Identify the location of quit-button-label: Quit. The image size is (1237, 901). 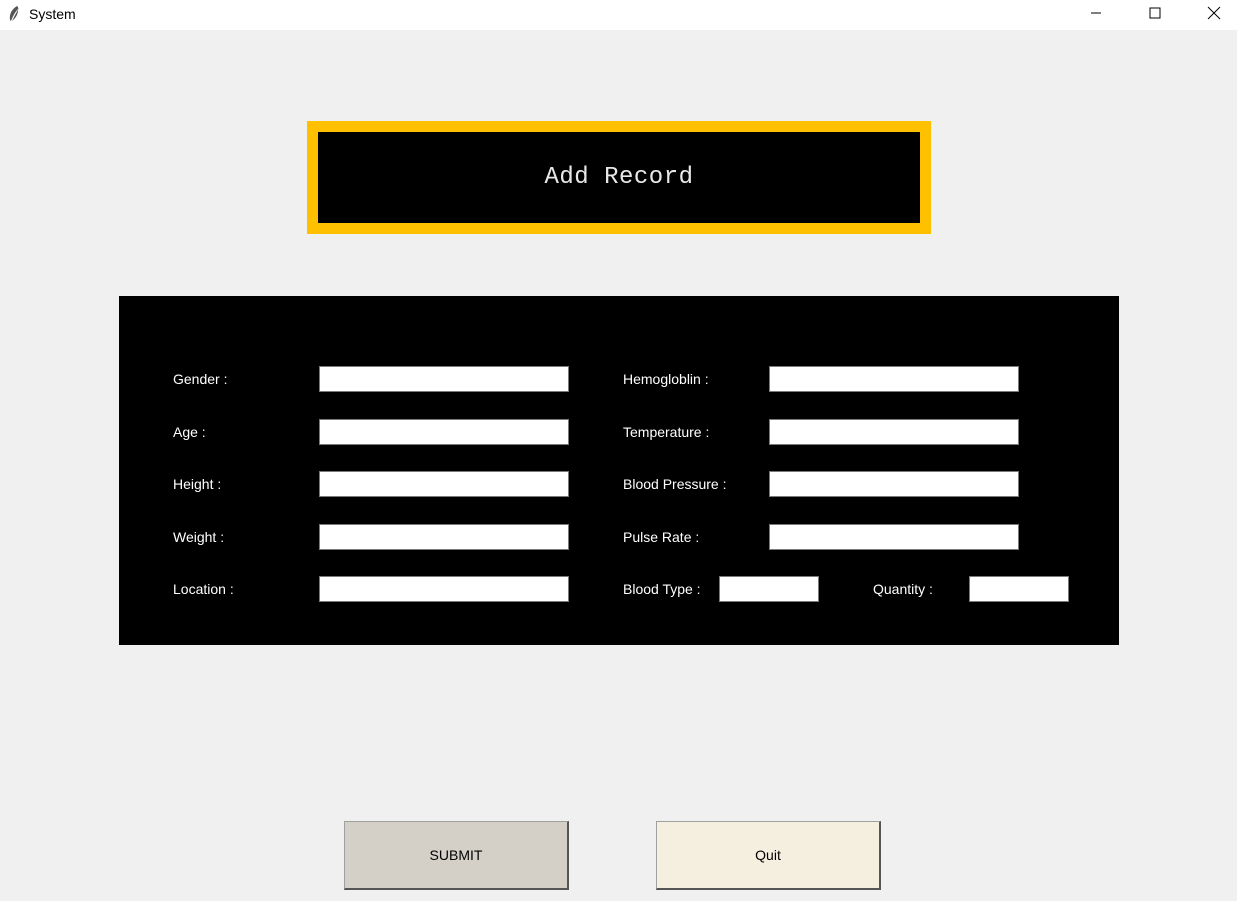
(768, 855).